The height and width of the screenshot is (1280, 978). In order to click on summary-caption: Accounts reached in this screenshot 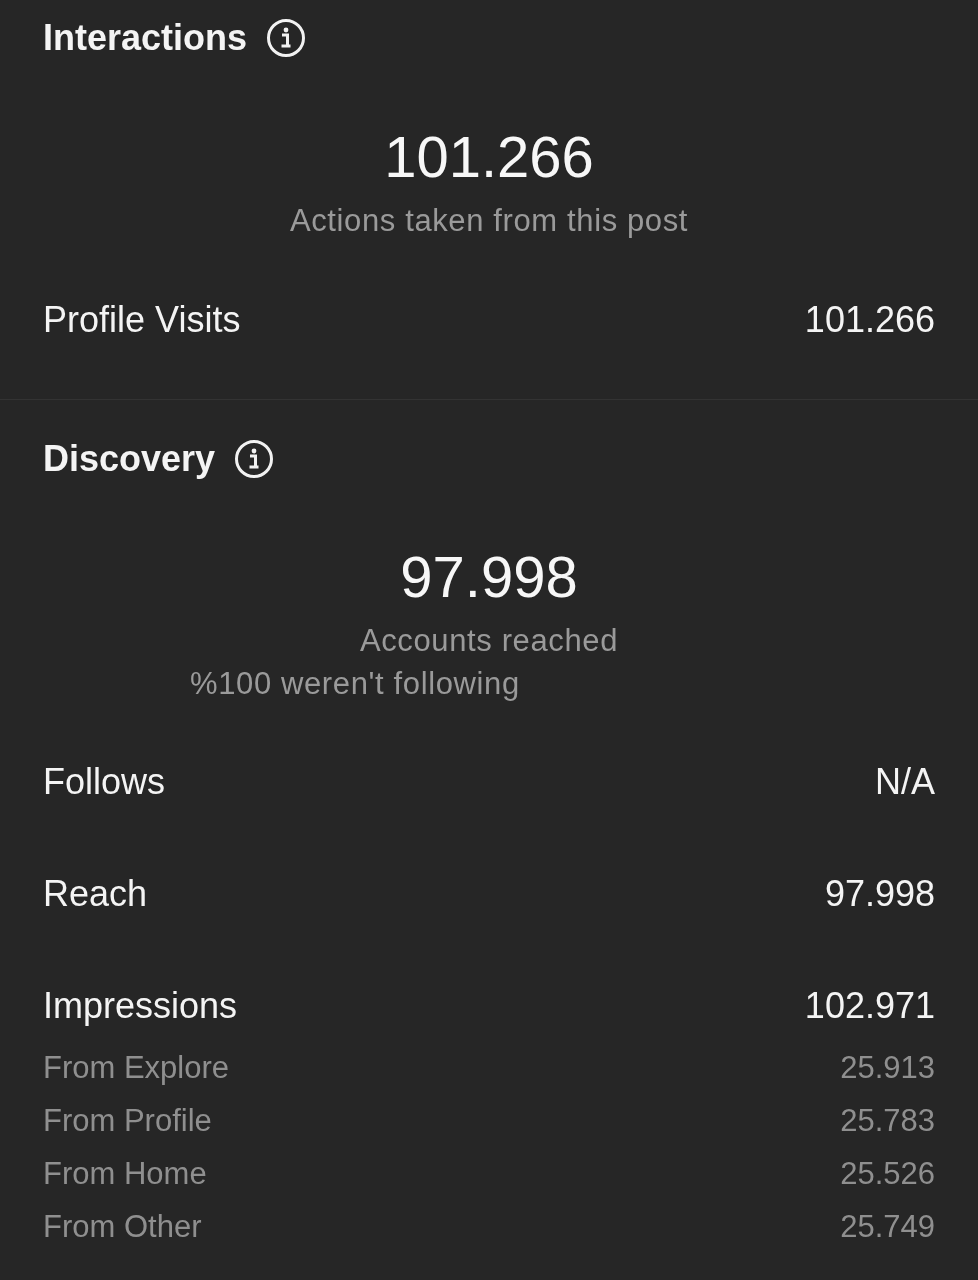, I will do `click(489, 641)`.